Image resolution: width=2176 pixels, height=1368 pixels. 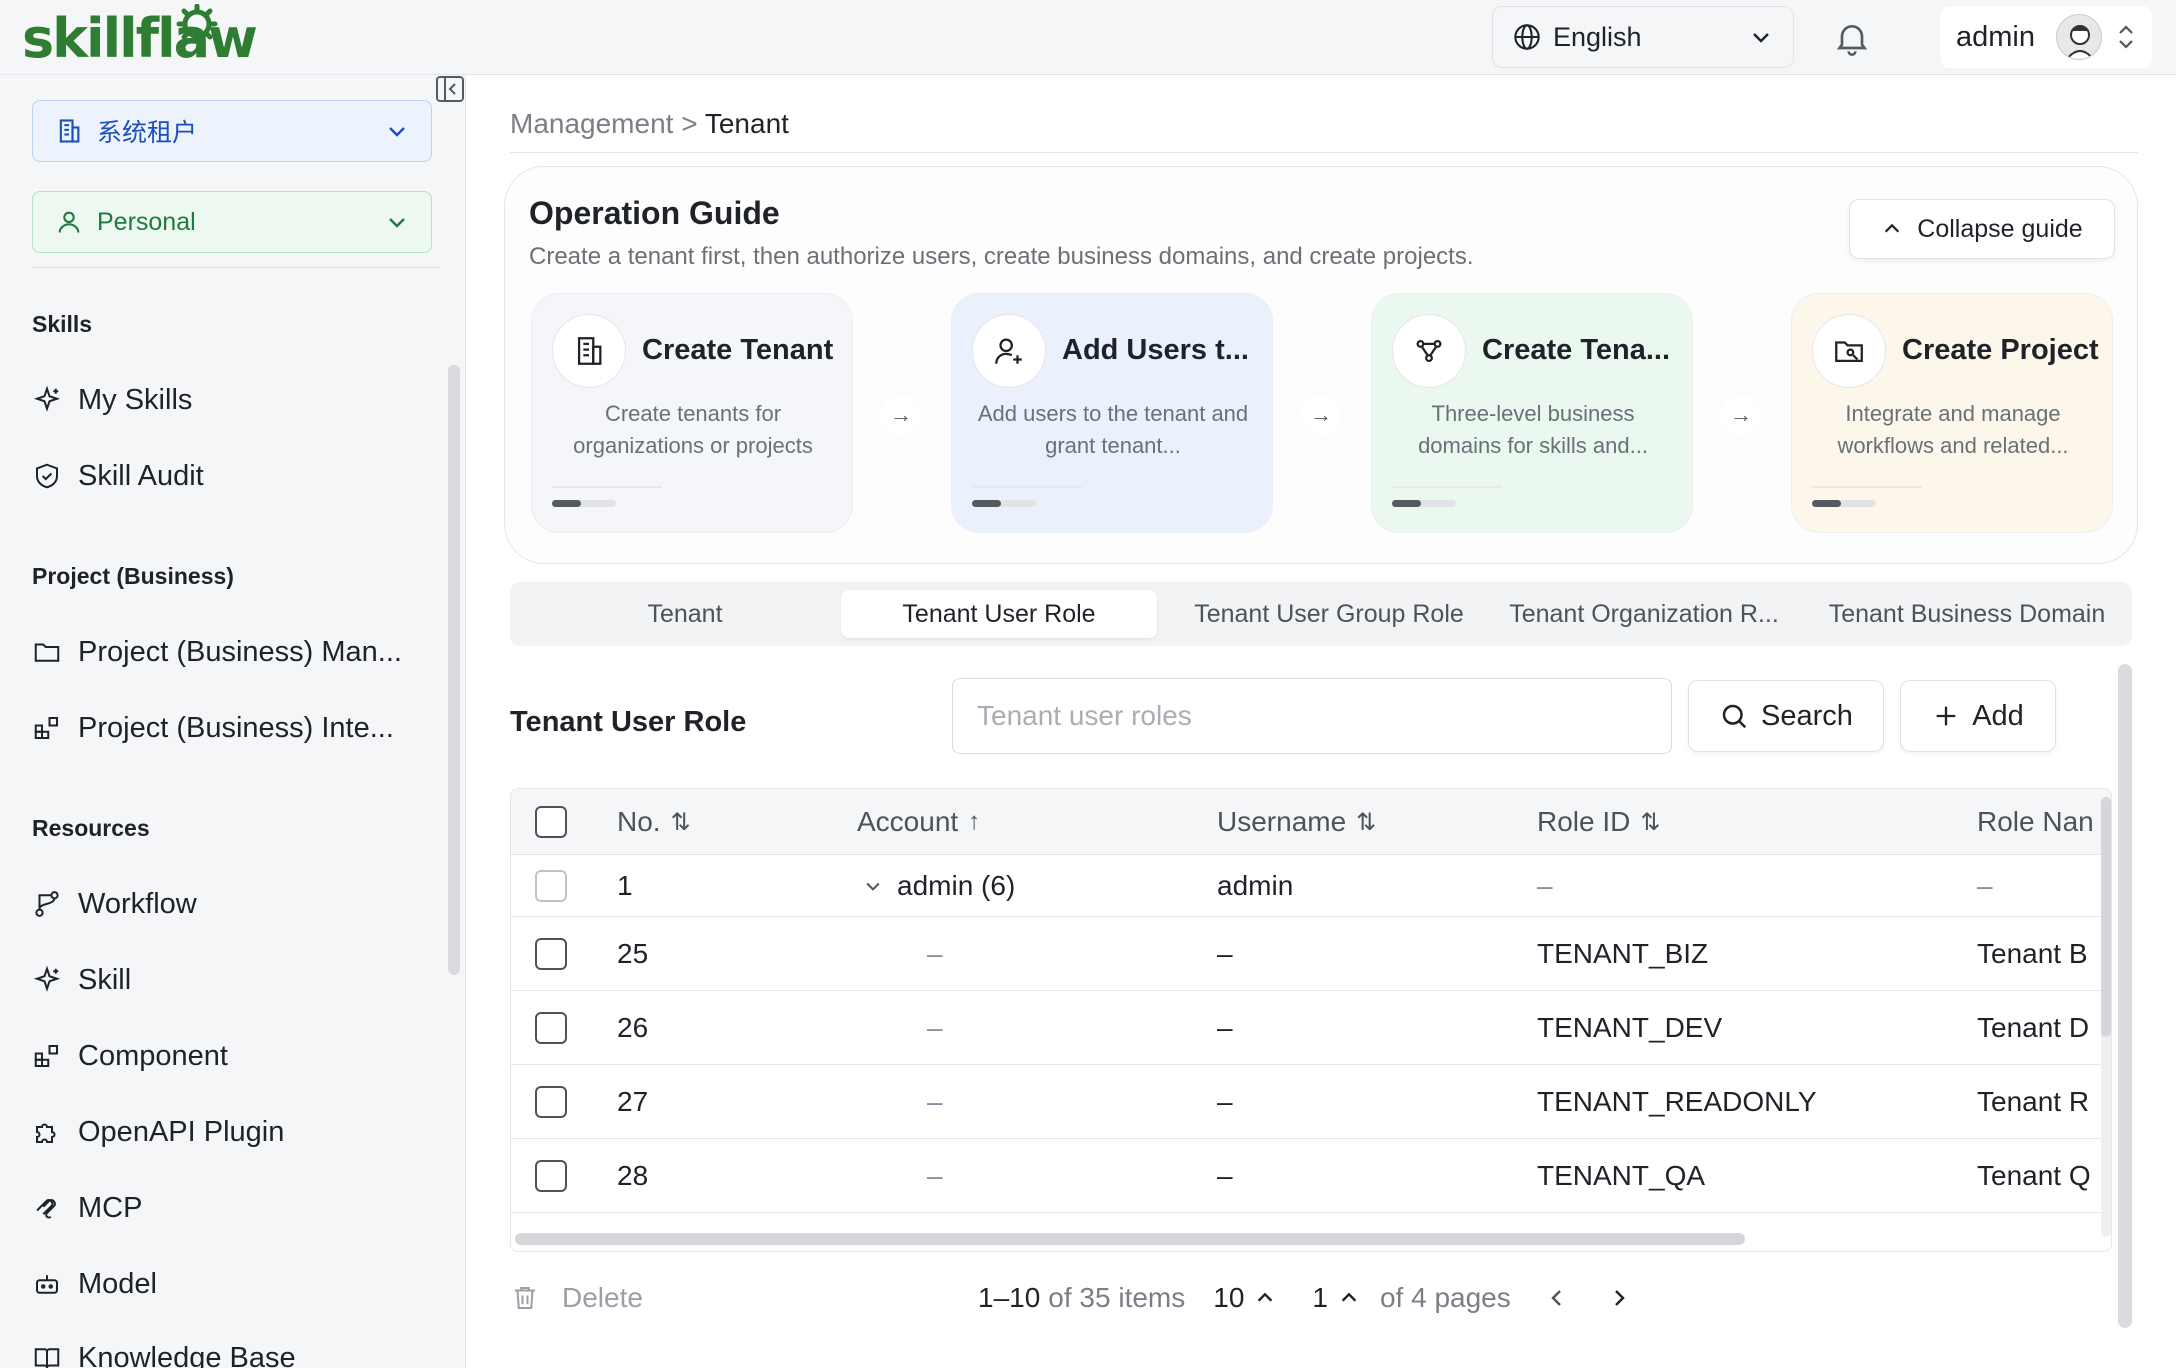 What do you see at coordinates (685, 614) in the screenshot?
I see `tab-tenant: Tenant` at bounding box center [685, 614].